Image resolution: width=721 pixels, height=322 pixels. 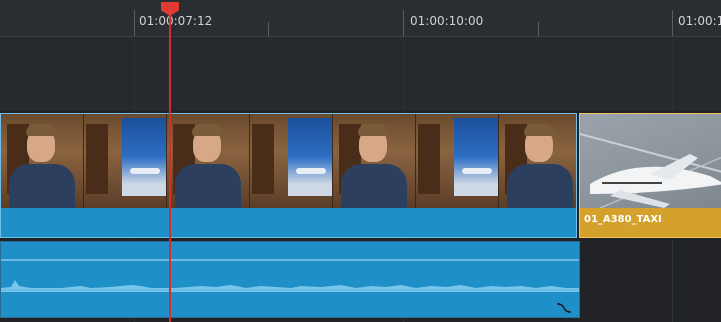 I want to click on timecode-label: 01:00:1, so click(x=699, y=21).